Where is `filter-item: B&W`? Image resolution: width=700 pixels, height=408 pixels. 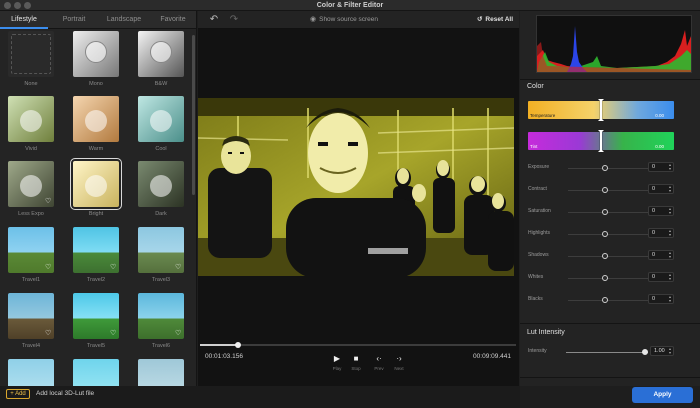
filter-item: B&W is located at coordinates (164, 62).